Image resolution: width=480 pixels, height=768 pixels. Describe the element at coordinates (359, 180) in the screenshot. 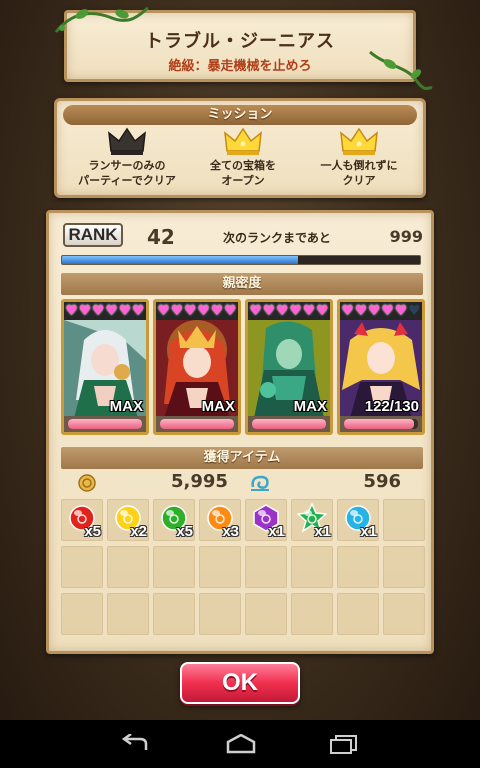

I see `mission-text: クリア` at that location.